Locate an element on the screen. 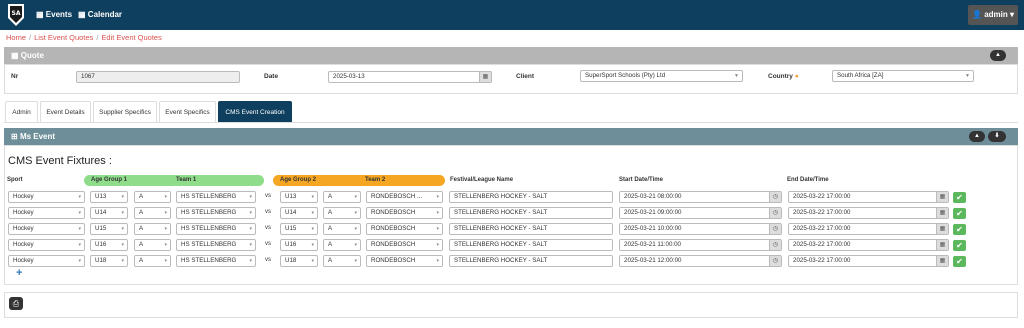 This screenshot has width=1024, height=328. quote-panel-header: ▦ Quote ▲ is located at coordinates (511, 55).